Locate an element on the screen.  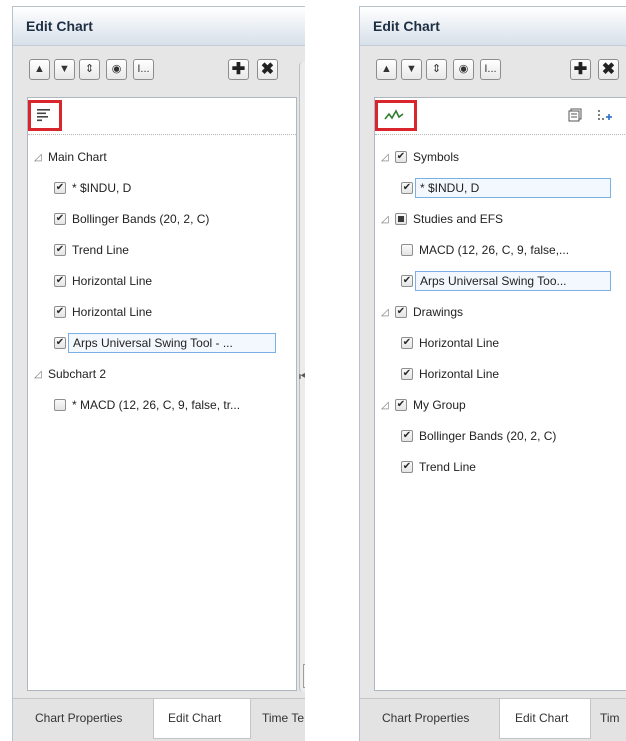
group-symbols: ◿ ✔ Symbols is located at coordinates (420, 157).